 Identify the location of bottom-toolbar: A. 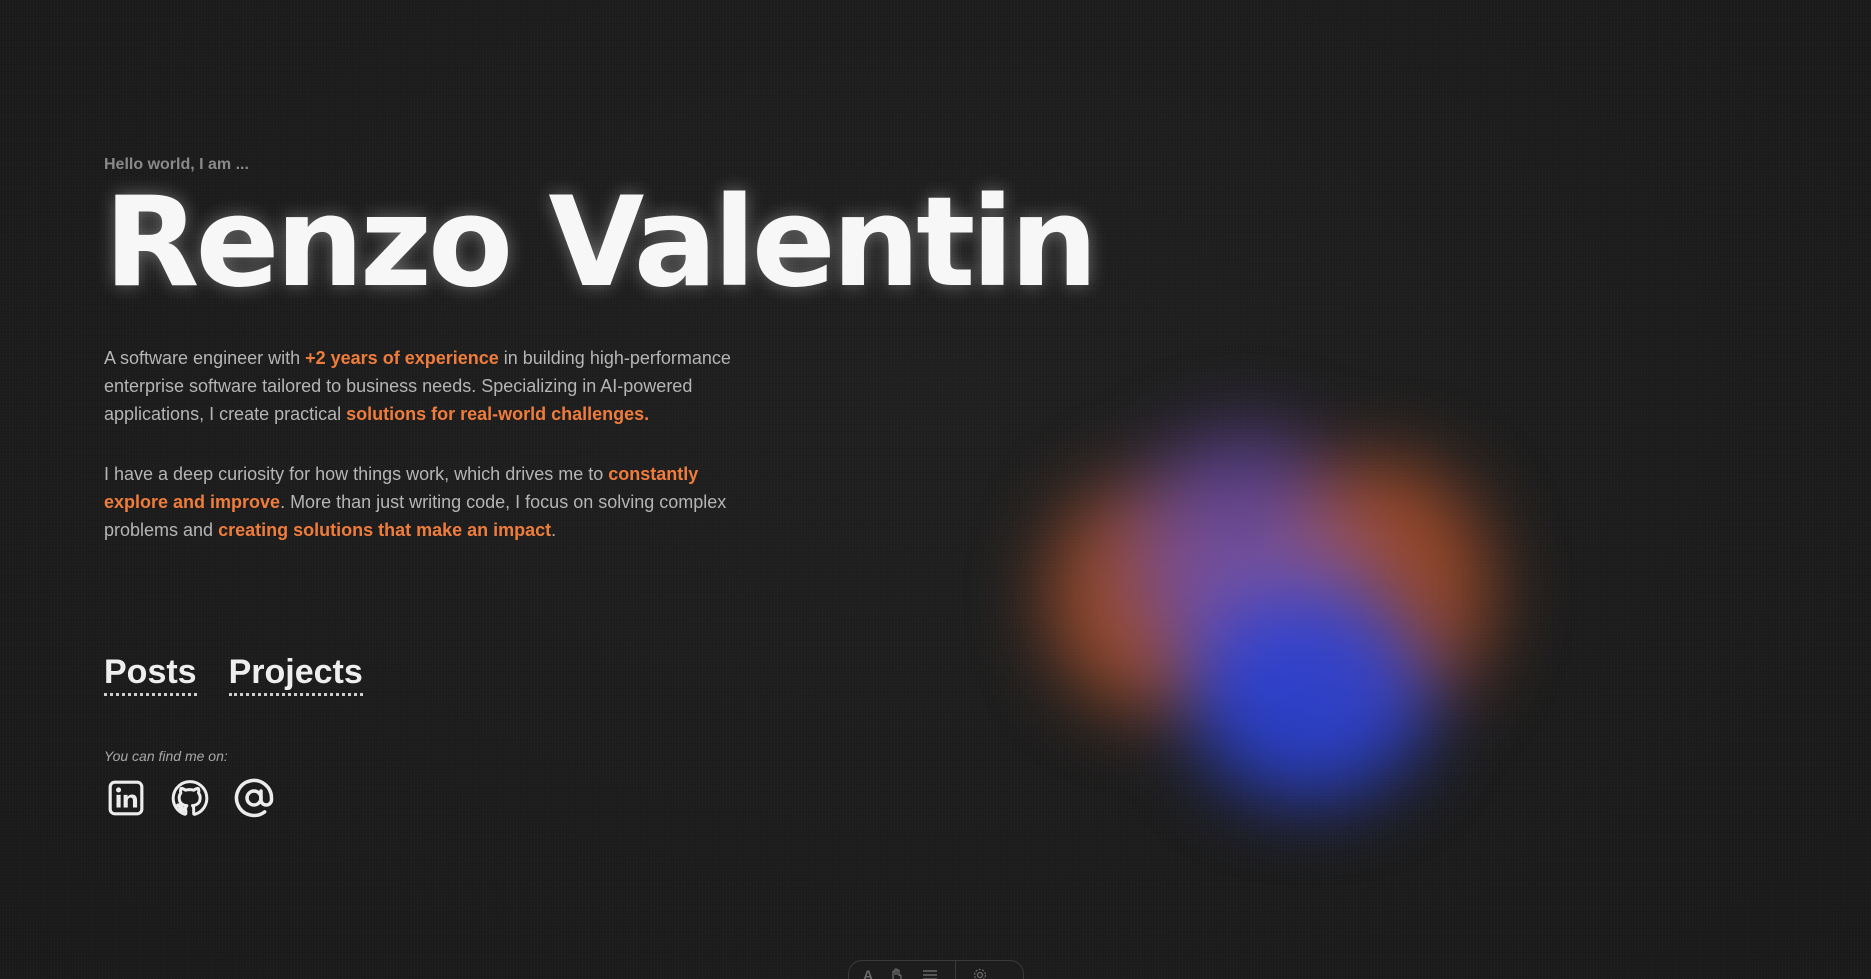
(936, 969).